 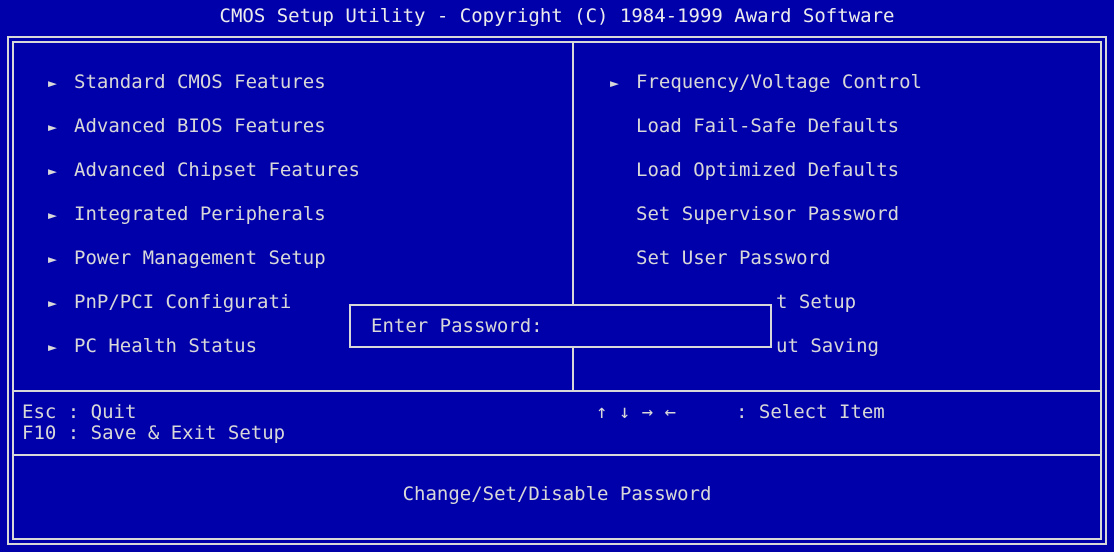 What do you see at coordinates (557, 455) in the screenshot?
I see `status-divider` at bounding box center [557, 455].